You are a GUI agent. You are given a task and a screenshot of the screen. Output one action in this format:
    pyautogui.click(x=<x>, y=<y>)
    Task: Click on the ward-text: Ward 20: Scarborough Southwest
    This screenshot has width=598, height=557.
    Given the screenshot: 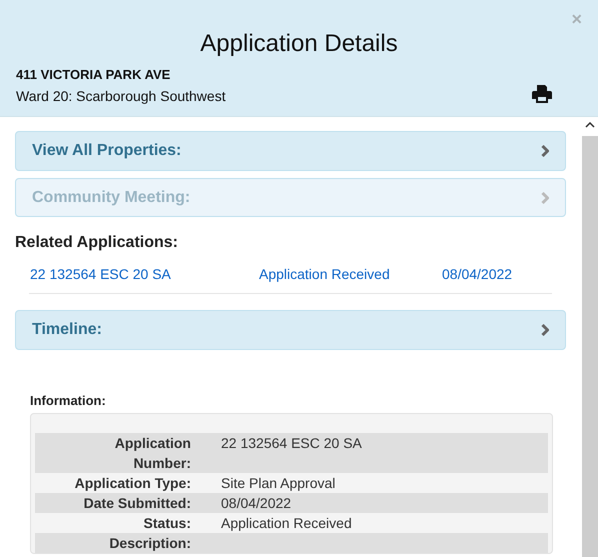 What is the action you would take?
    pyautogui.click(x=121, y=96)
    